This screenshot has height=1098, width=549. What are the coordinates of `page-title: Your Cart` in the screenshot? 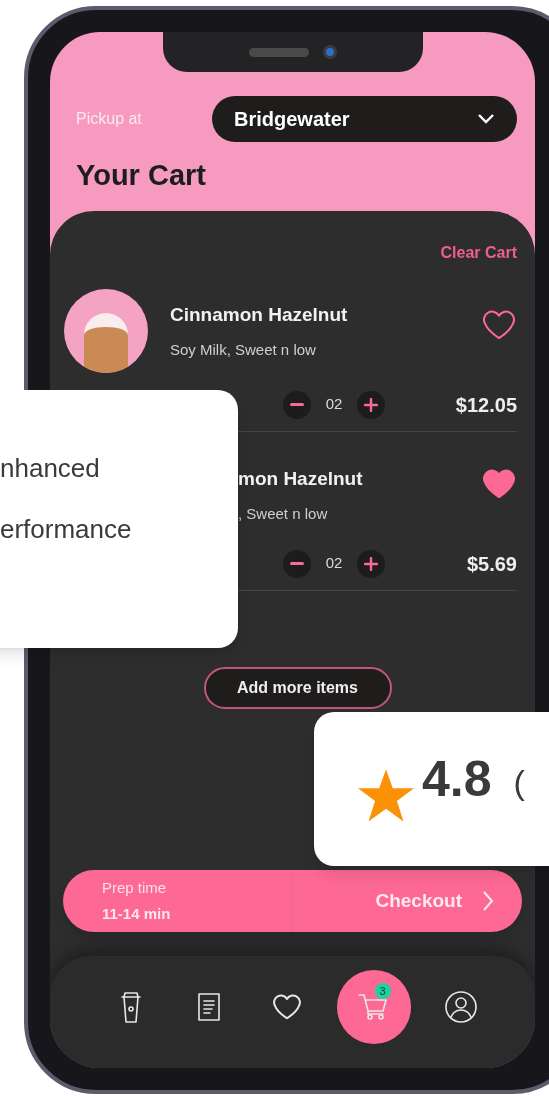 It's located at (141, 175).